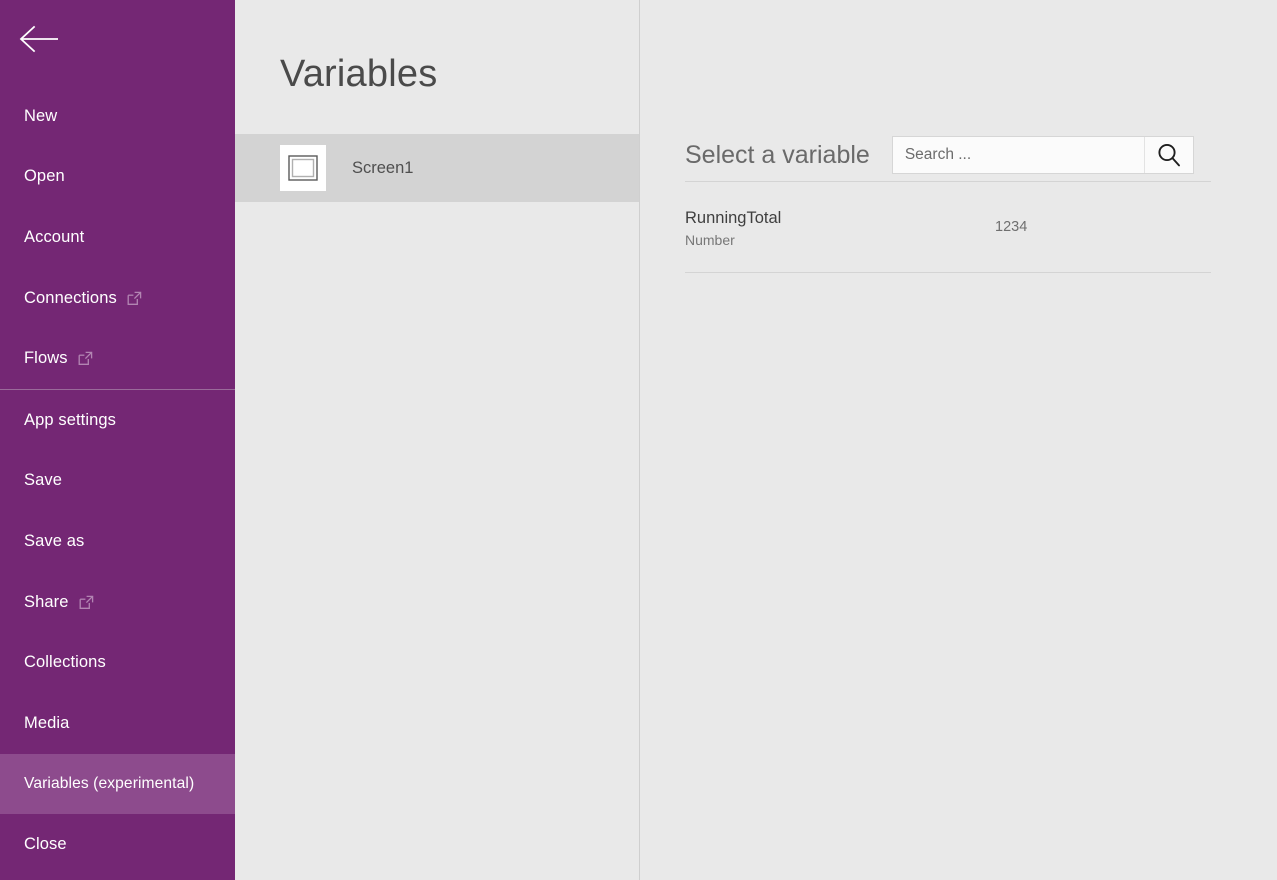 The image size is (1277, 880). What do you see at coordinates (117, 177) in the screenshot?
I see `sidebar-item-open: Open` at bounding box center [117, 177].